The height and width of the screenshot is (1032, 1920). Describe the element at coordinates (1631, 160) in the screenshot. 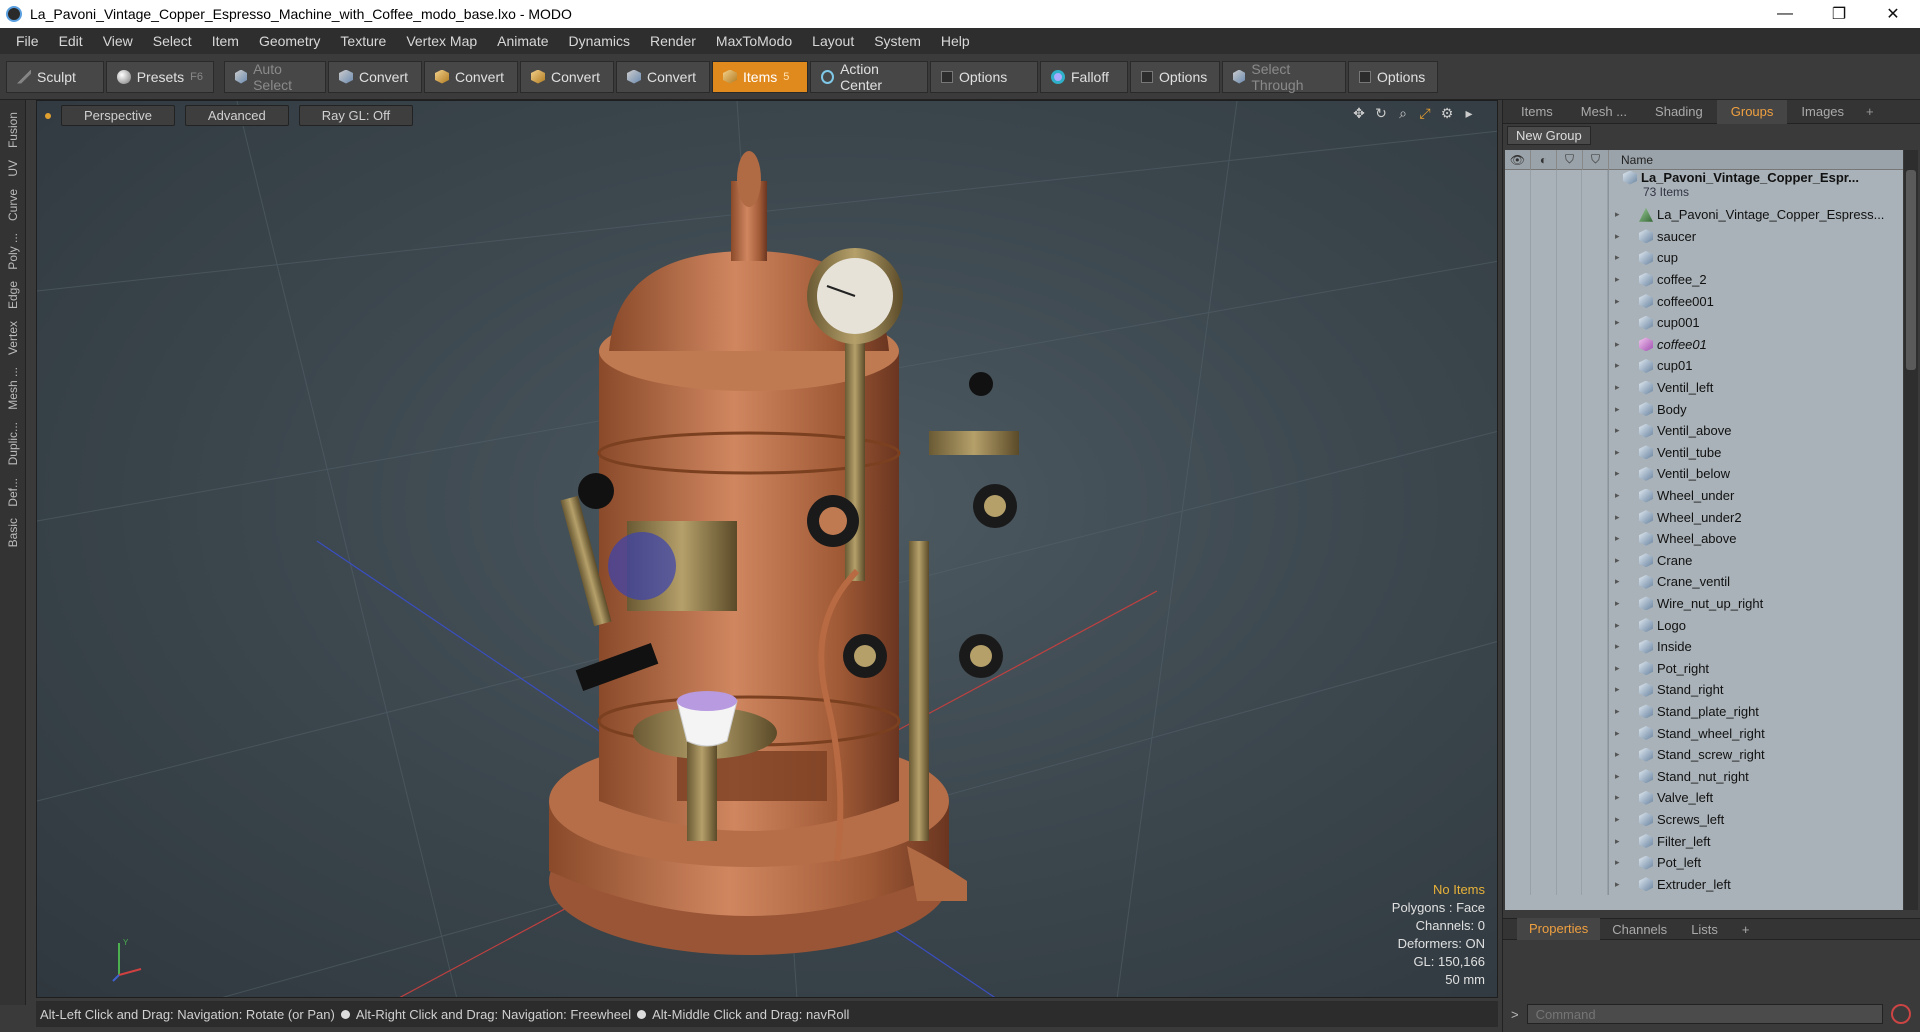

I see `name-column-header: Name` at that location.